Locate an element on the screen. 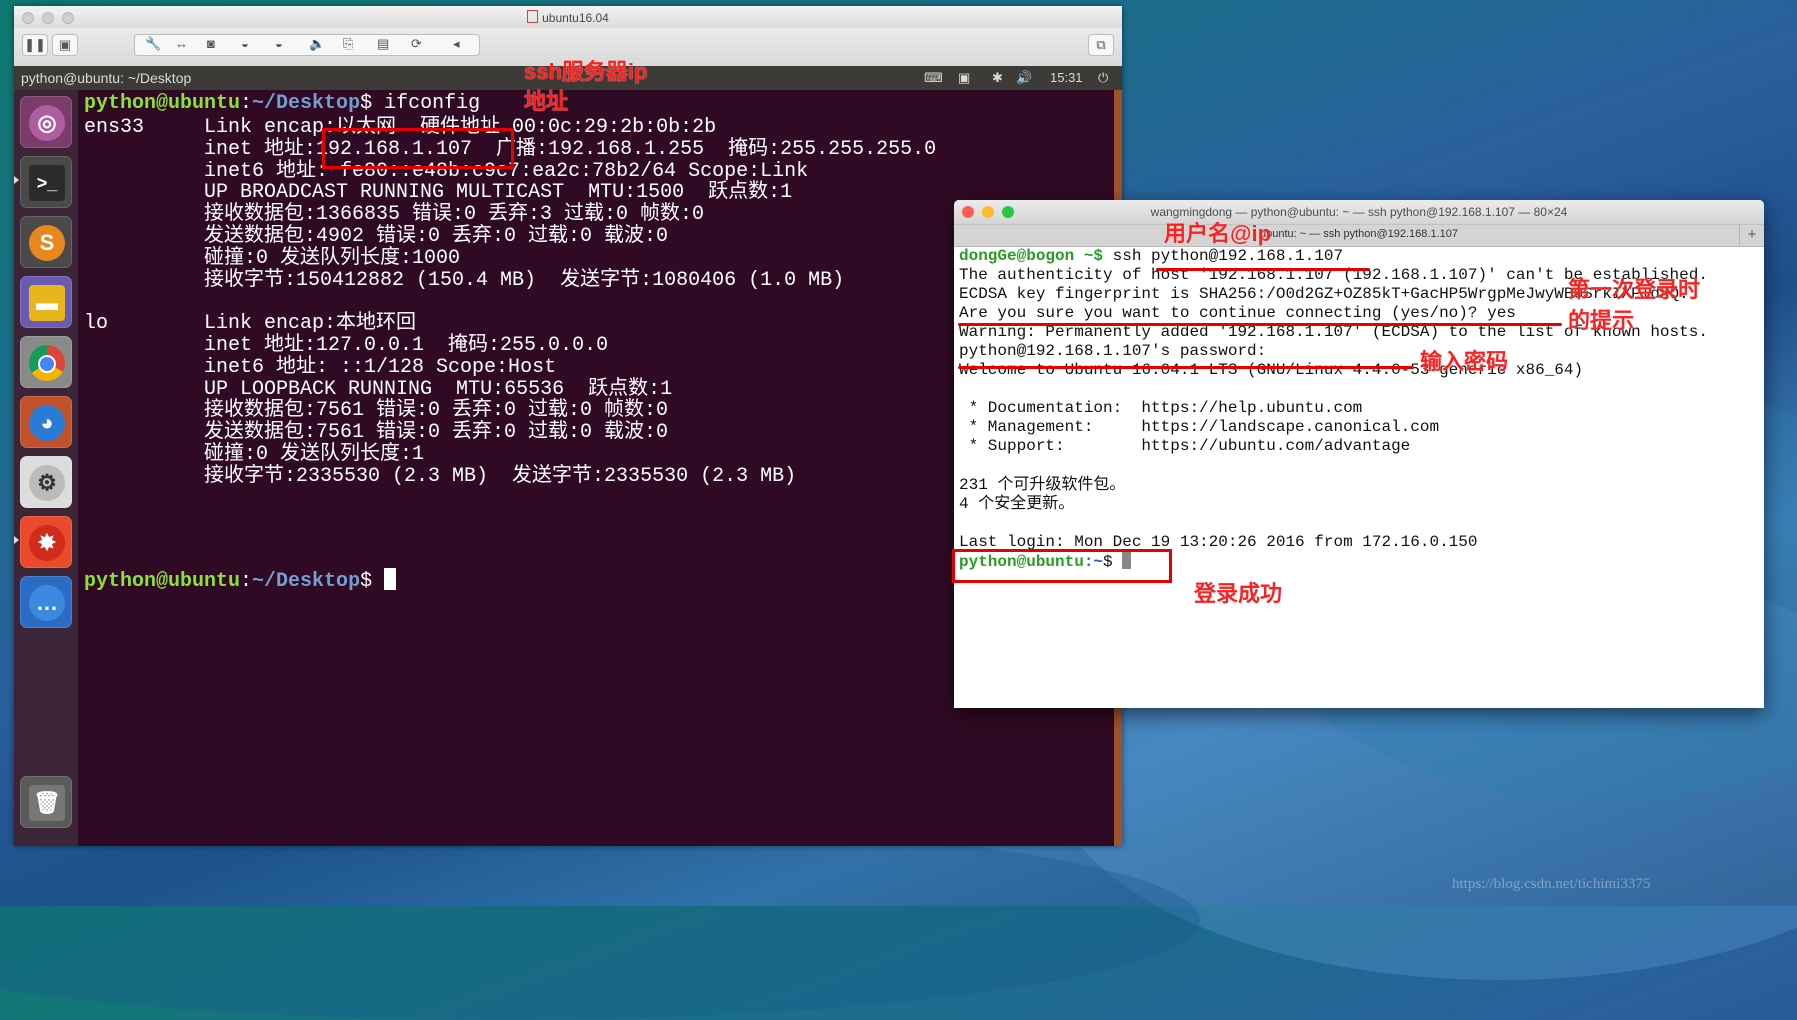 The image size is (1797, 1020). device-toolbar: 🔧 ↔ ◙ ◒ ◒ 🔈 ⎘ ▤ ⟳ ◂ is located at coordinates (307, 45).